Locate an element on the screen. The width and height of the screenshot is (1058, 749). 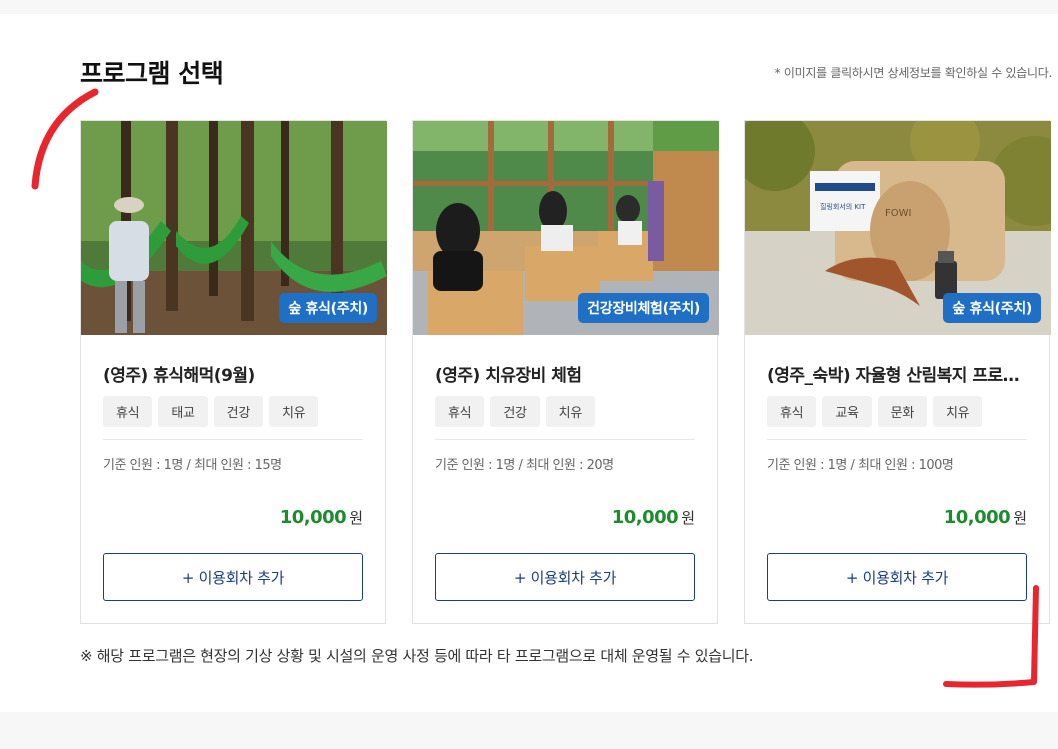
program-title: (영주) 휴식해먹(9월) is located at coordinates (234, 373).